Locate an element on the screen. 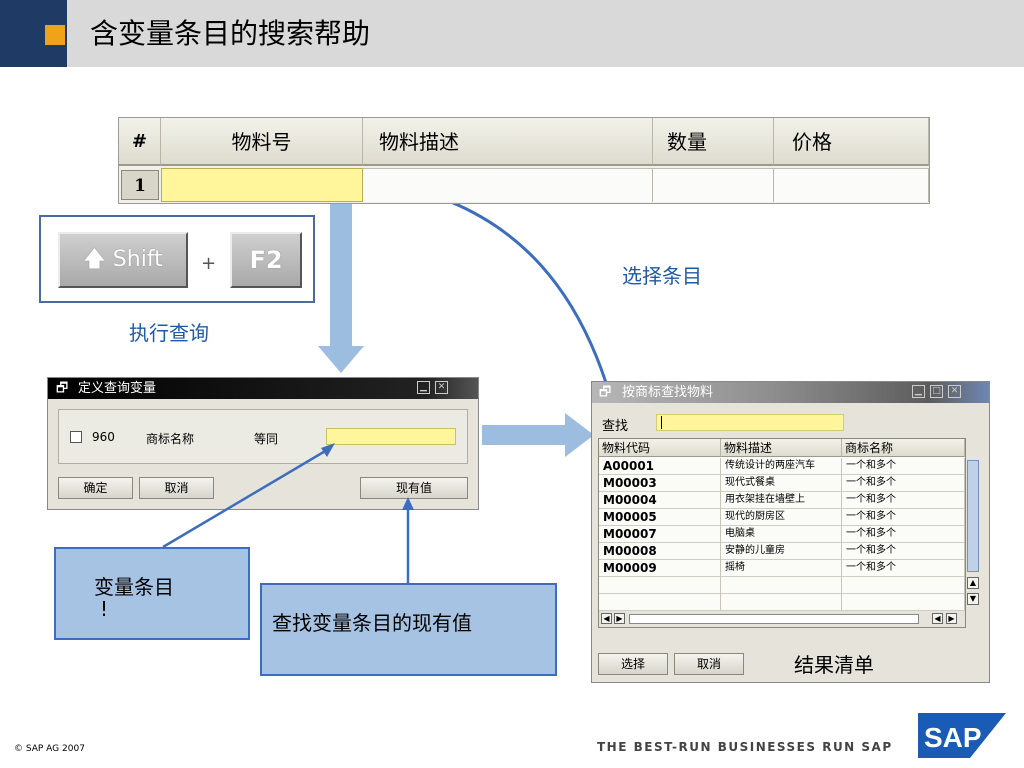  scroll-track is located at coordinates (774, 619).